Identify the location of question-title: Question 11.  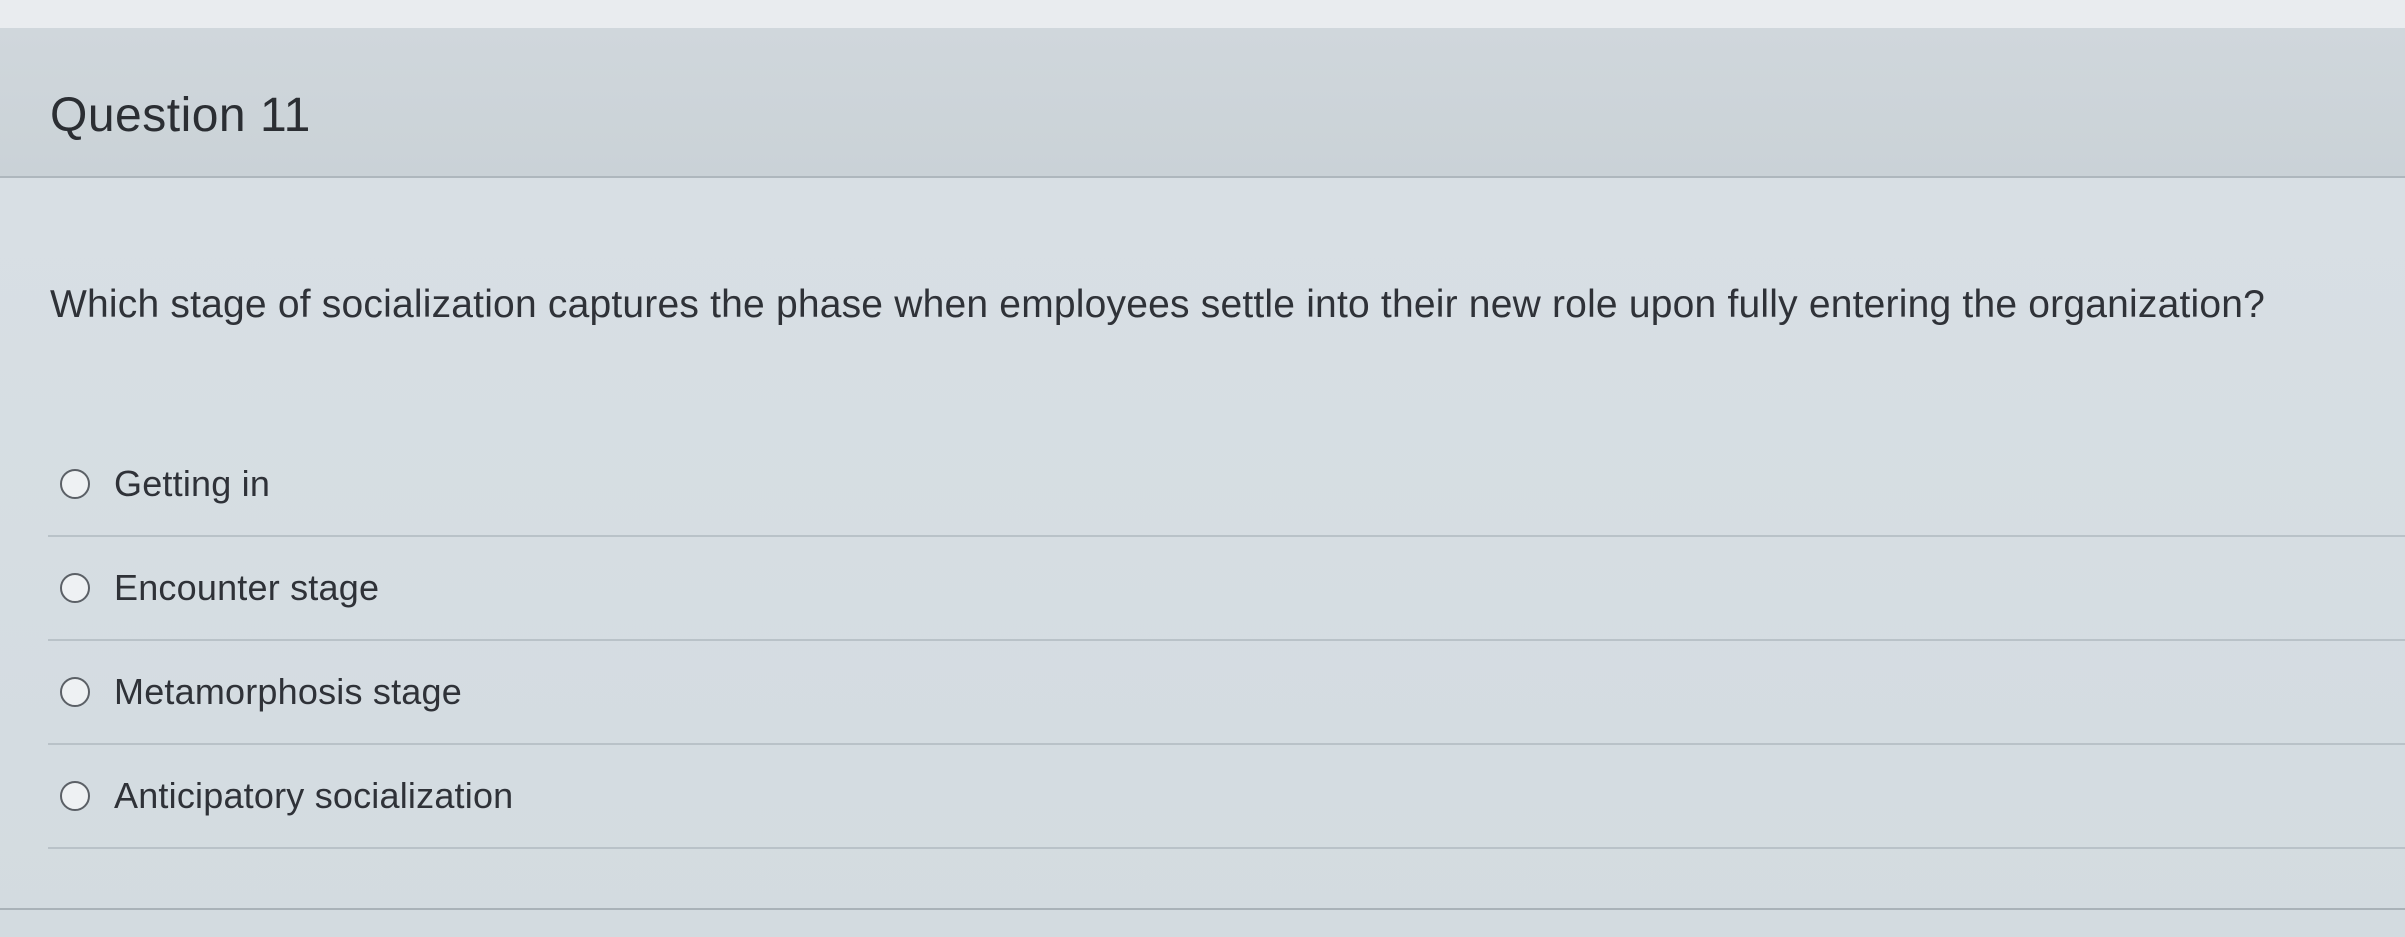
(180, 115).